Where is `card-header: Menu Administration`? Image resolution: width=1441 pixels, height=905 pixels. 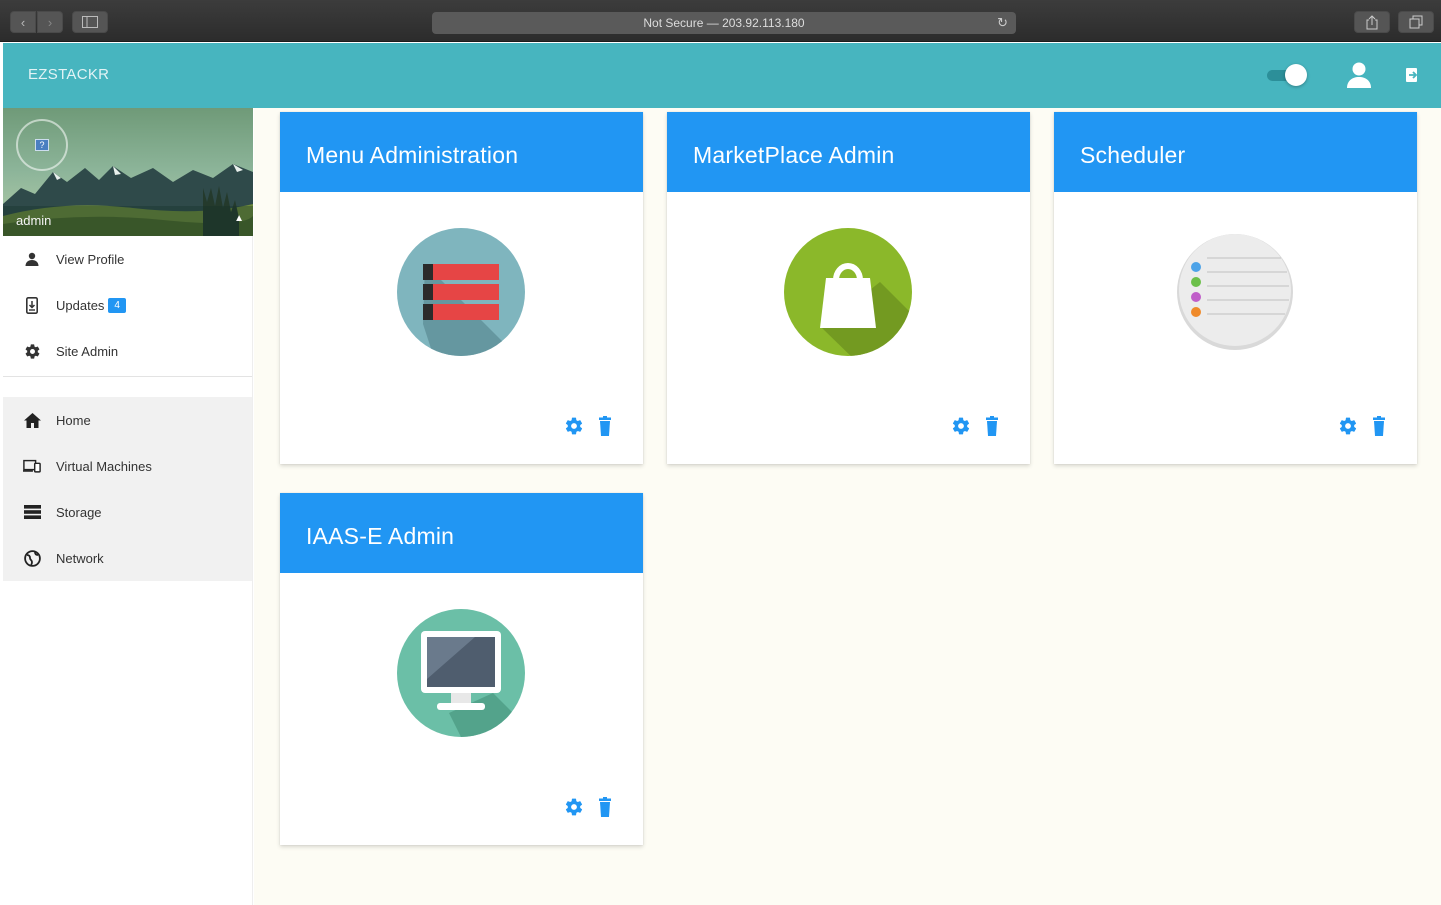 card-header: Menu Administration is located at coordinates (461, 152).